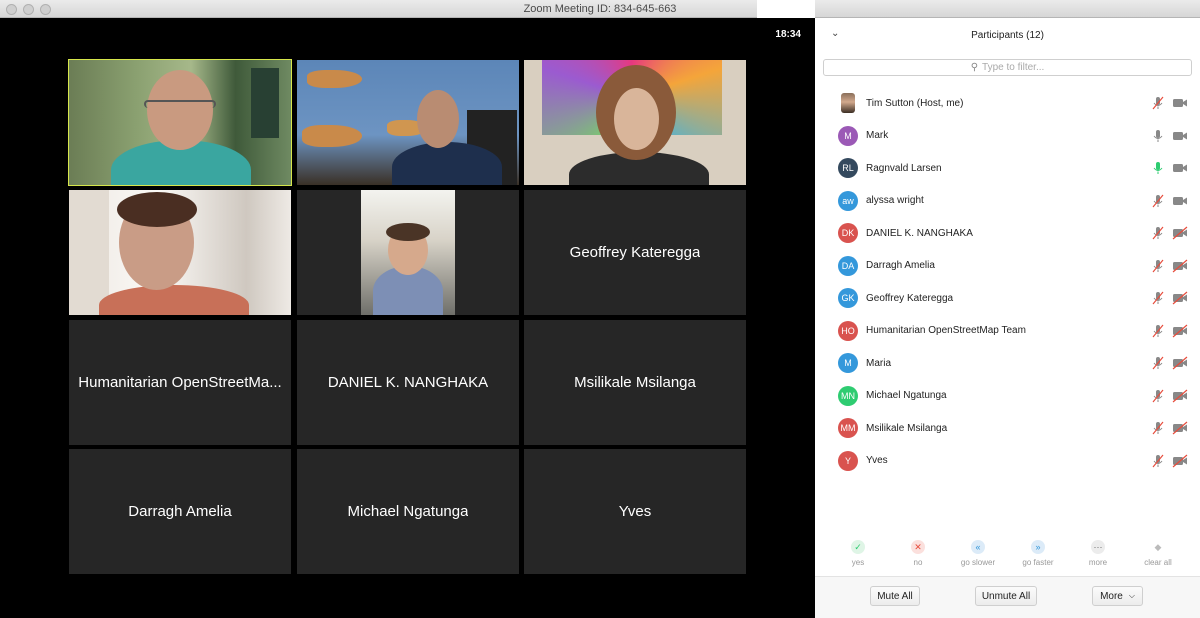  I want to click on participant-row: HO Humanitarian OpenStreetMap Team, so click(1007, 331).